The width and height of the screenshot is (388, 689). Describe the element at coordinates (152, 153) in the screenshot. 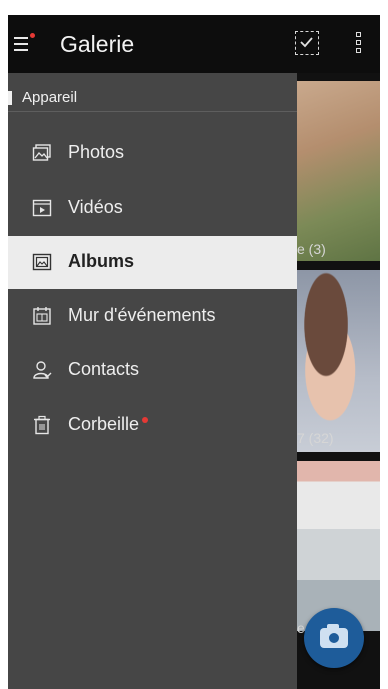

I see `drawer-item-photos: Photos` at that location.